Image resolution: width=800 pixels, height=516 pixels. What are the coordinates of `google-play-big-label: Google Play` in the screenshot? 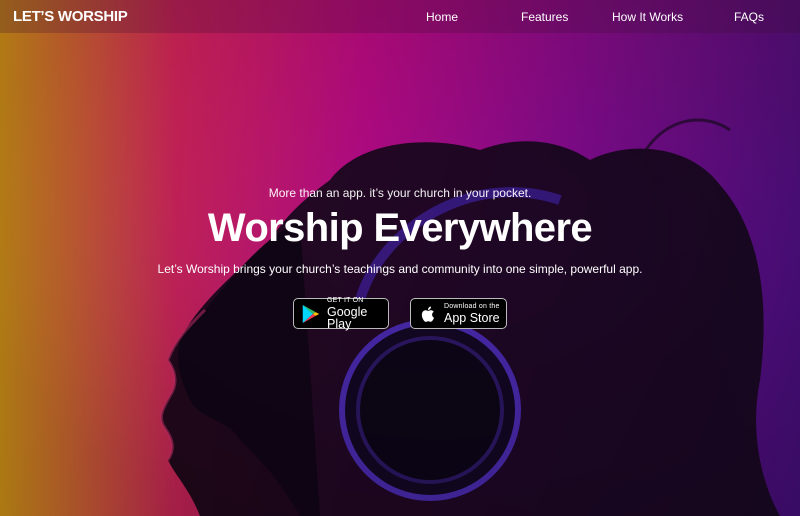 It's located at (347, 317).